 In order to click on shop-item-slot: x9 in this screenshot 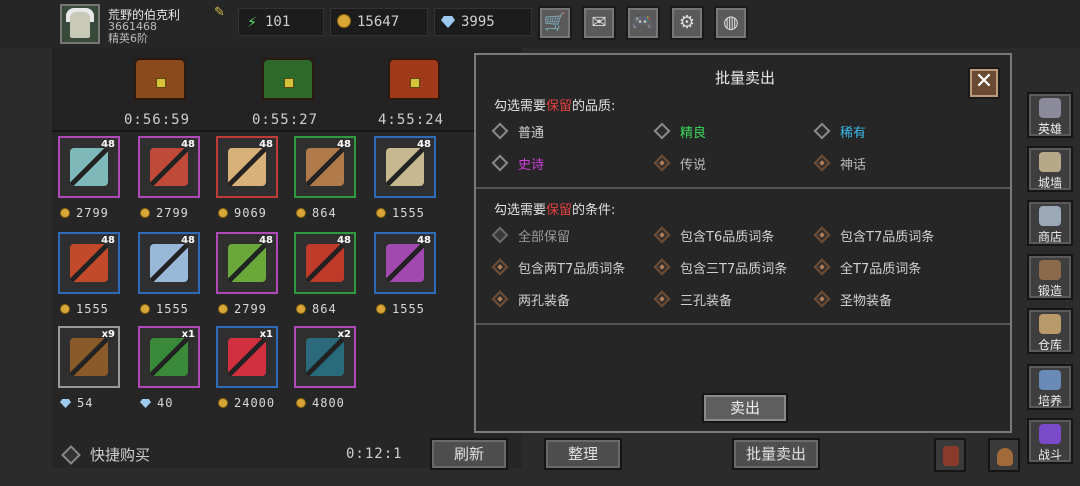, I will do `click(89, 357)`.